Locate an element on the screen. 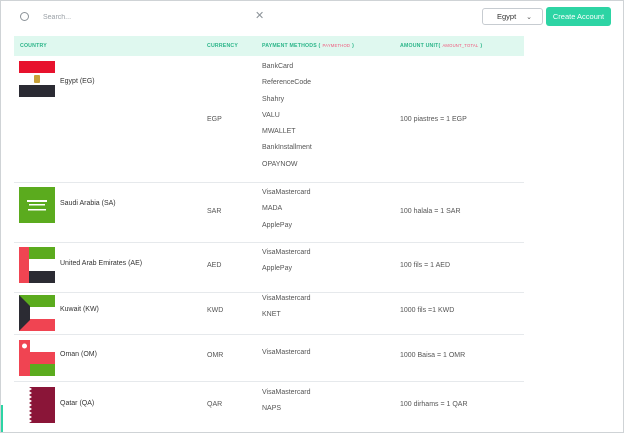 Image resolution: width=624 pixels, height=433 pixels. payment-method: Shahry is located at coordinates (273, 99).